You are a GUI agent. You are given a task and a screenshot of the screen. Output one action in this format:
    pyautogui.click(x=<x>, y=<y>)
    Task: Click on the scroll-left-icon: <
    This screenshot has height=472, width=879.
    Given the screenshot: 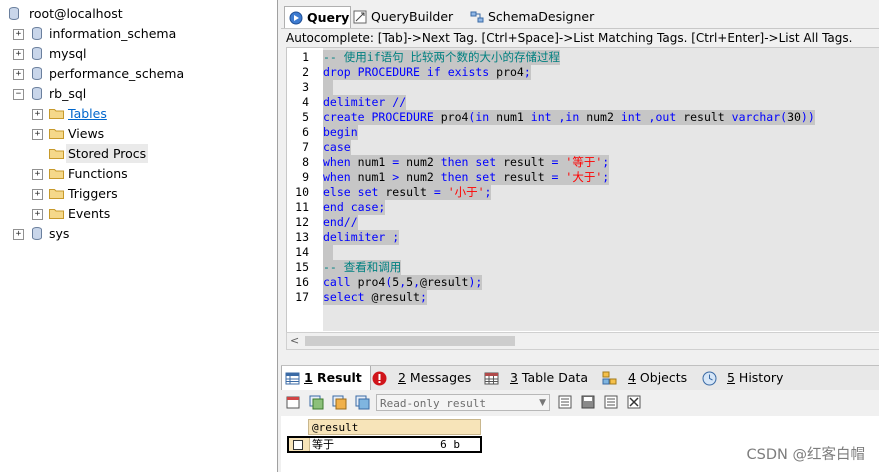 What is the action you would take?
    pyautogui.click(x=294, y=340)
    